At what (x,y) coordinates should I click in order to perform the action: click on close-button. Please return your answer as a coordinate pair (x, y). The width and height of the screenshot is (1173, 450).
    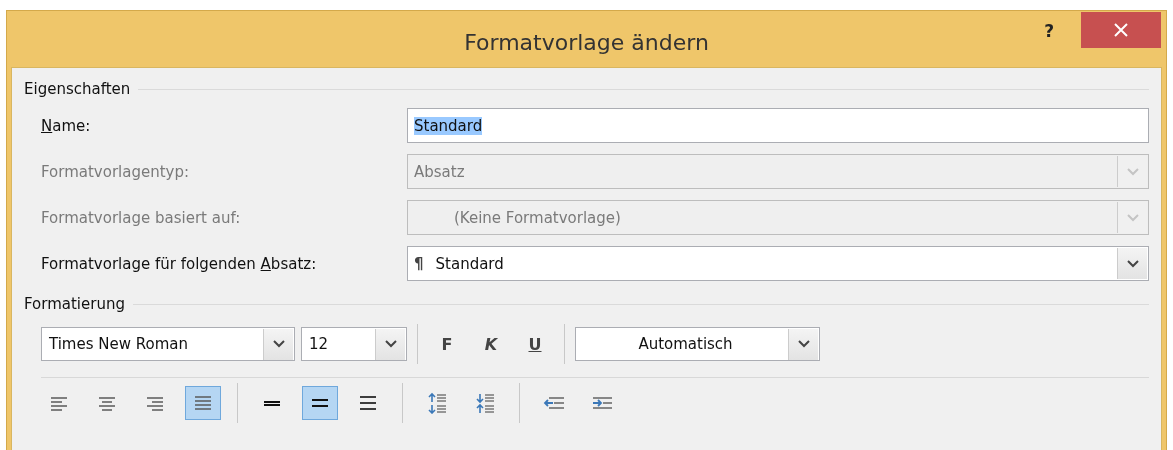
    Looking at the image, I should click on (1121, 30).